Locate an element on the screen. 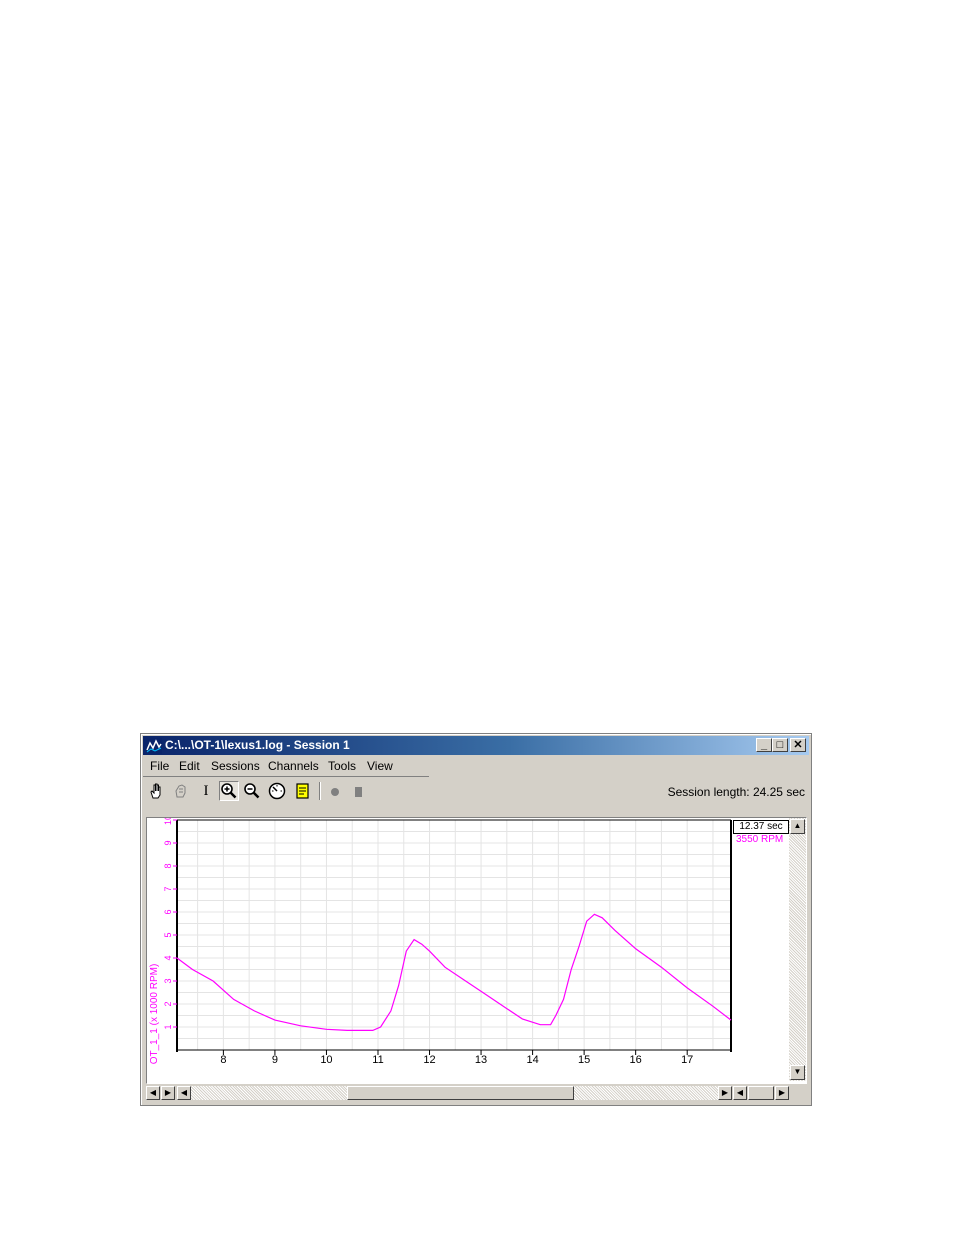 The width and height of the screenshot is (954, 1235). y-tick-label: 8 is located at coordinates (168, 865).